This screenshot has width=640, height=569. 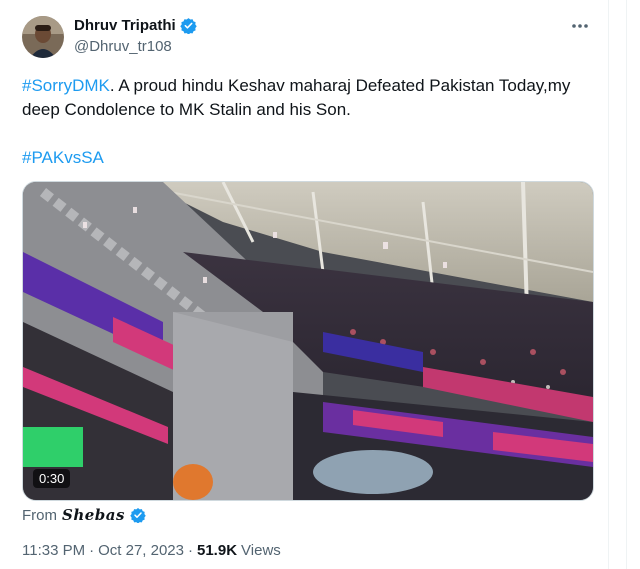 I want to click on hashtag-link: #PAKvsSA, so click(x=63, y=157).